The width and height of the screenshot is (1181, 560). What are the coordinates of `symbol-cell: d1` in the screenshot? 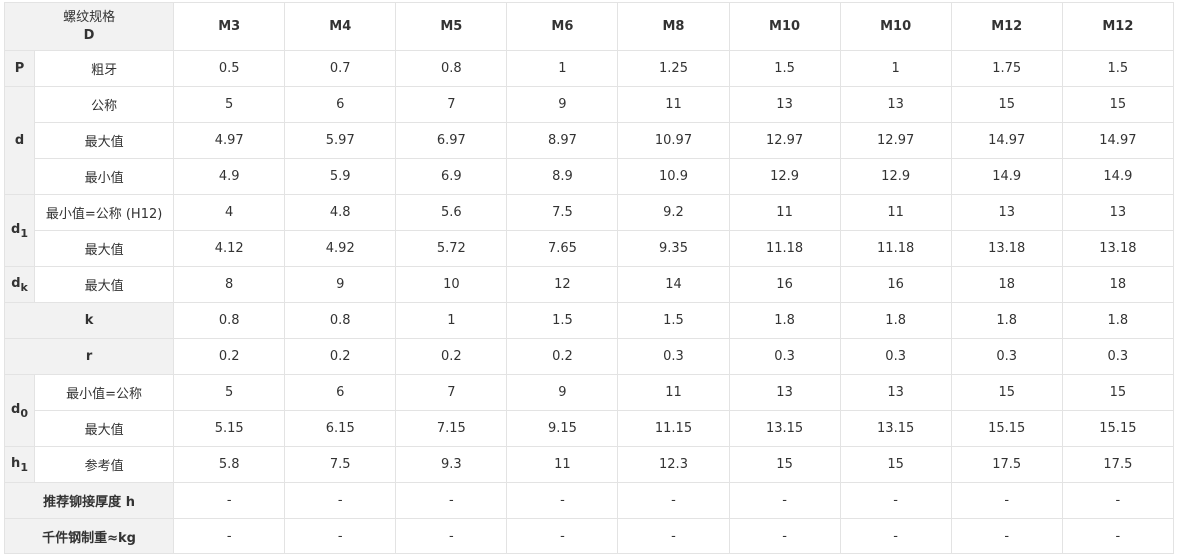 It's located at (19, 230).